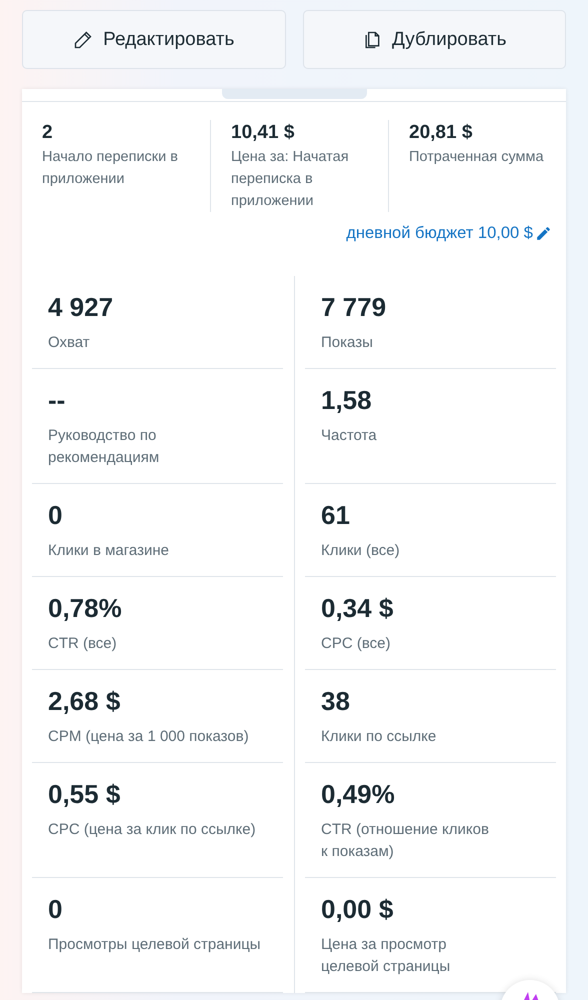 The width and height of the screenshot is (588, 1000). What do you see at coordinates (69, 343) in the screenshot?
I see `metric-label: Охват` at bounding box center [69, 343].